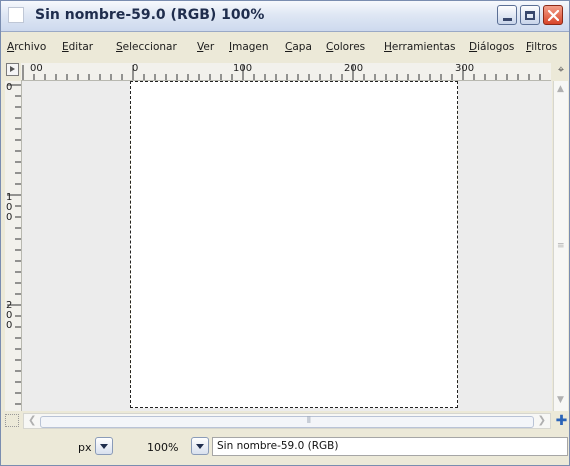  I want to click on scroll-grip-icon: ≡, so click(561, 246).